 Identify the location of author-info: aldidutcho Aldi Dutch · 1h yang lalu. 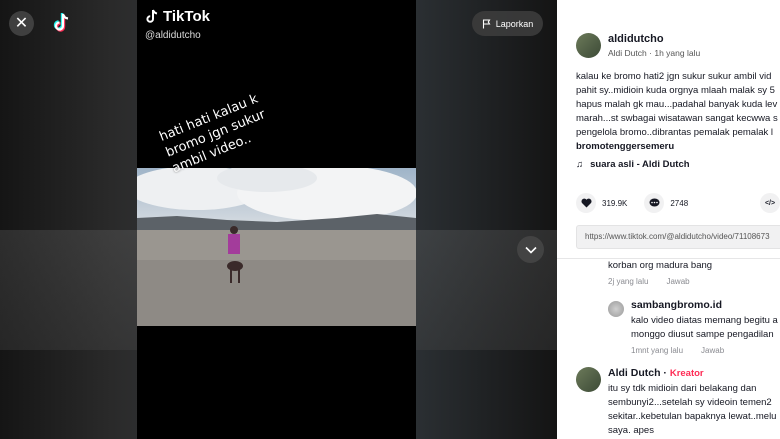
(638, 45).